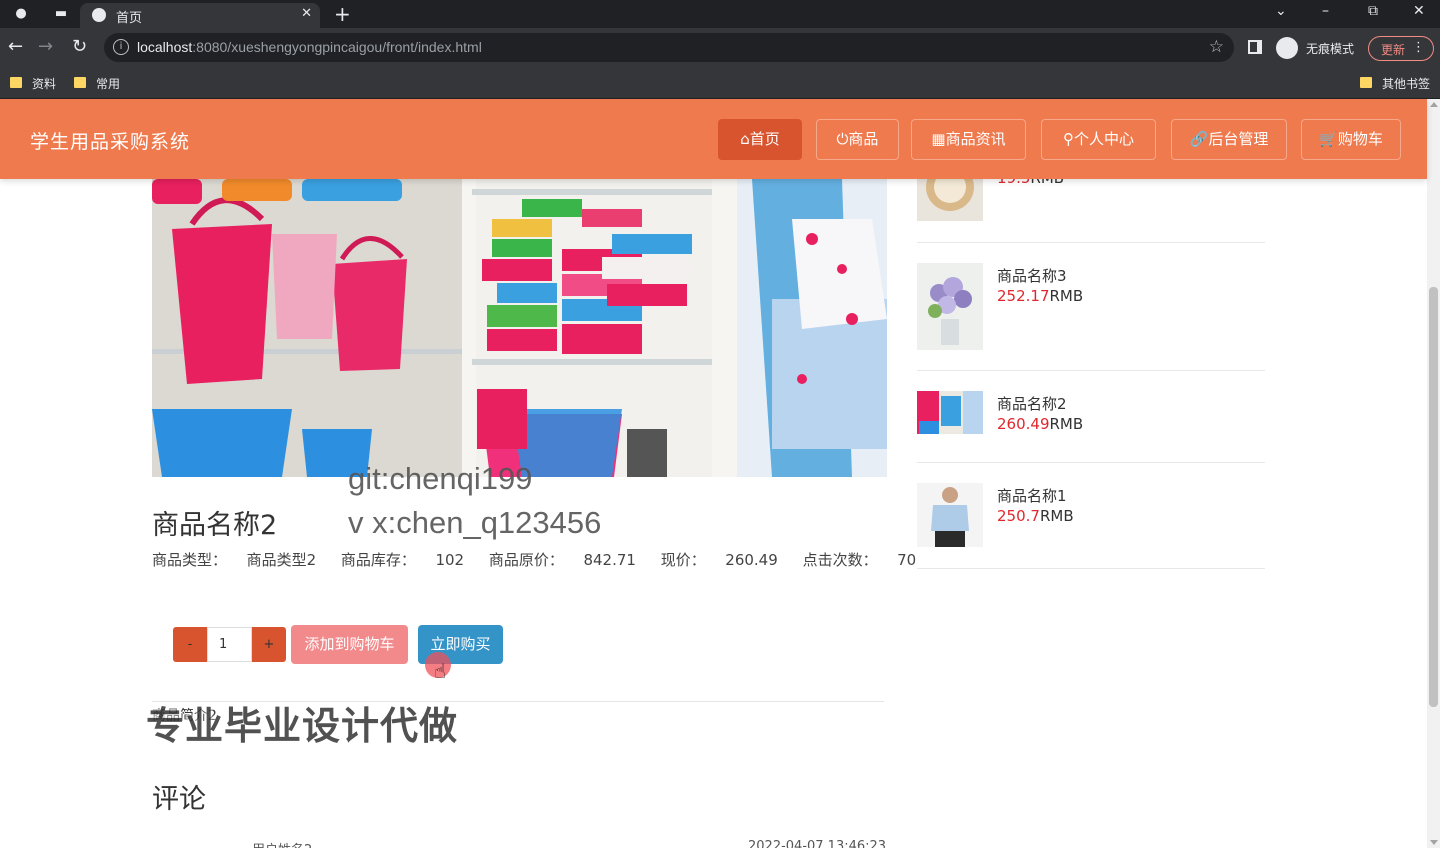  Describe the element at coordinates (720, 83) in the screenshot. I see `bookmarks-bar: 资料 常用 其他书签` at that location.